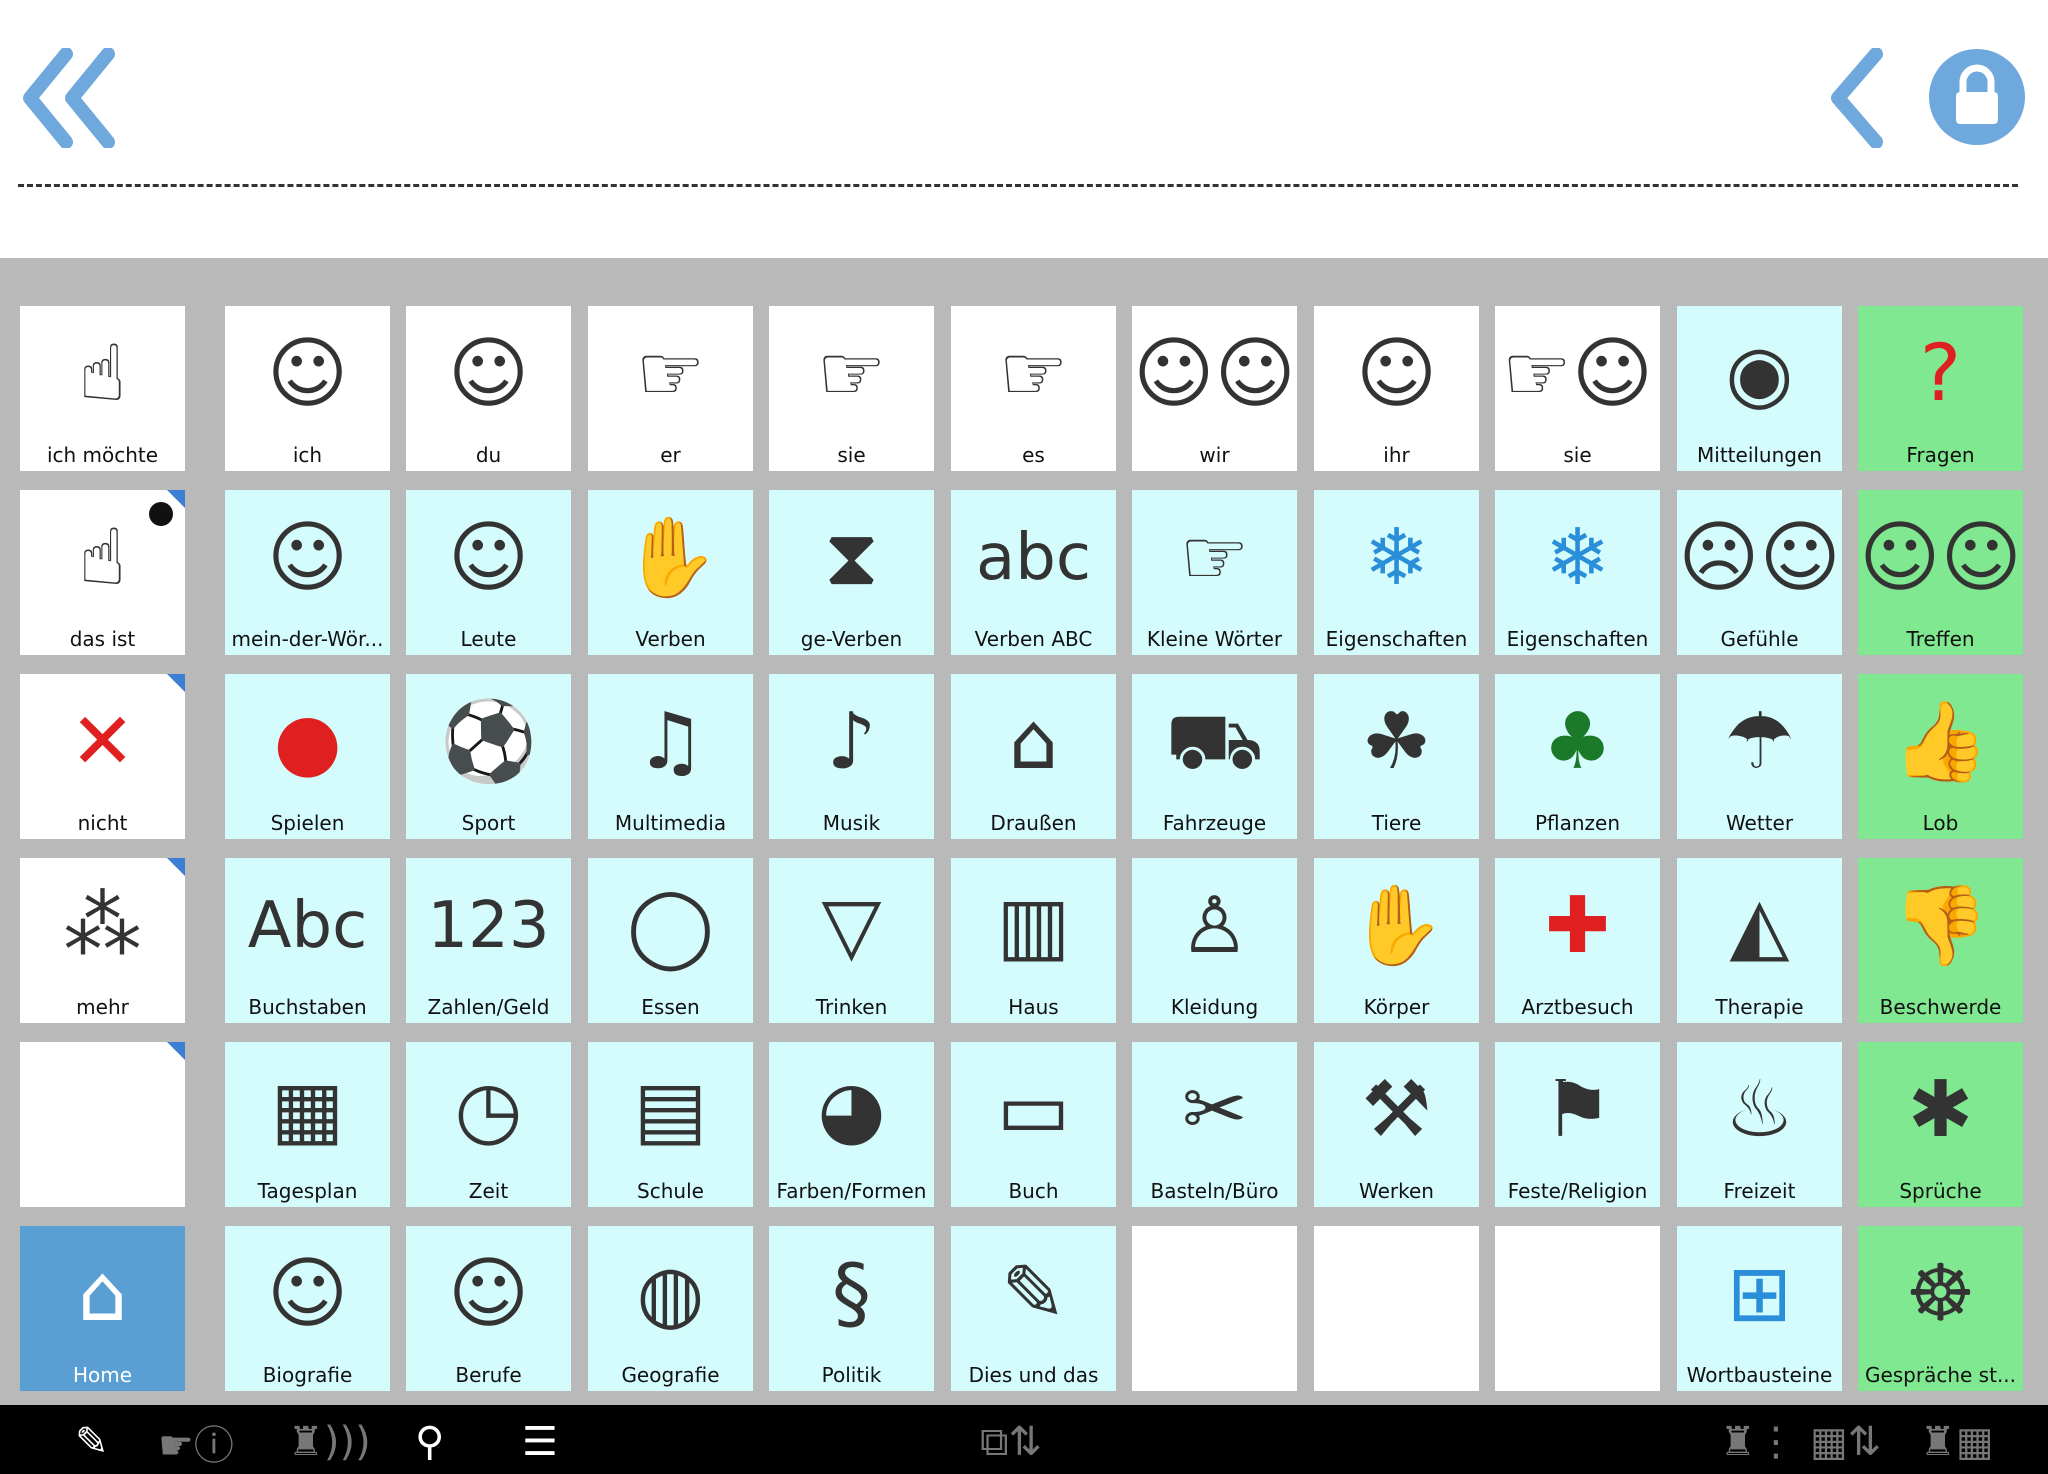 The height and width of the screenshot is (1474, 2048). Describe the element at coordinates (1396, 1124) in the screenshot. I see `cell-tools: ⚒ Werken` at that location.